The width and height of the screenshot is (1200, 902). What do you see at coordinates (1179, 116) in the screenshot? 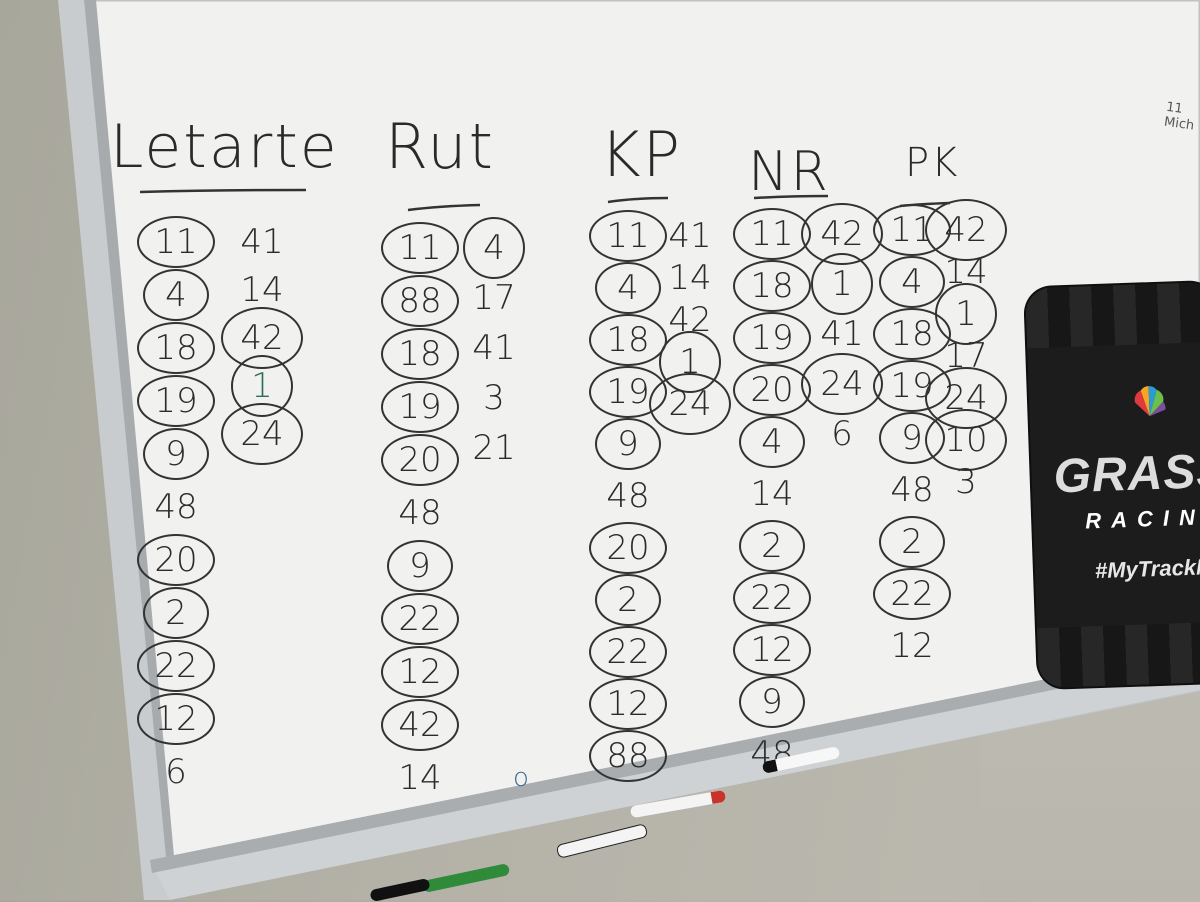
I see `corner-scribble: 11 Mich` at bounding box center [1179, 116].